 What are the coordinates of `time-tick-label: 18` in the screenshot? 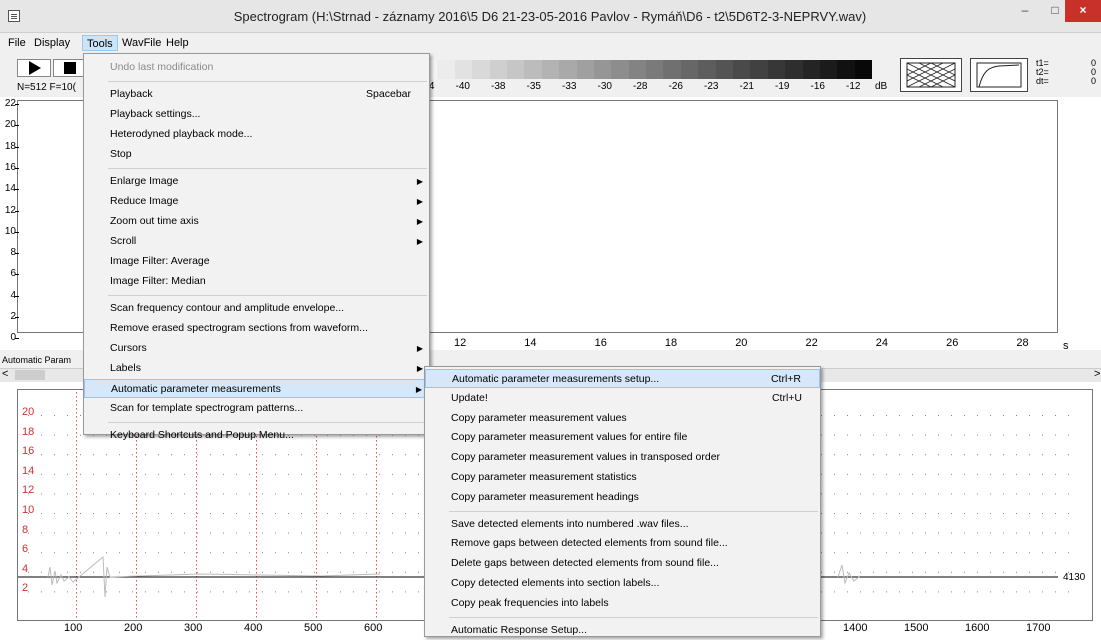 It's located at (671, 343).